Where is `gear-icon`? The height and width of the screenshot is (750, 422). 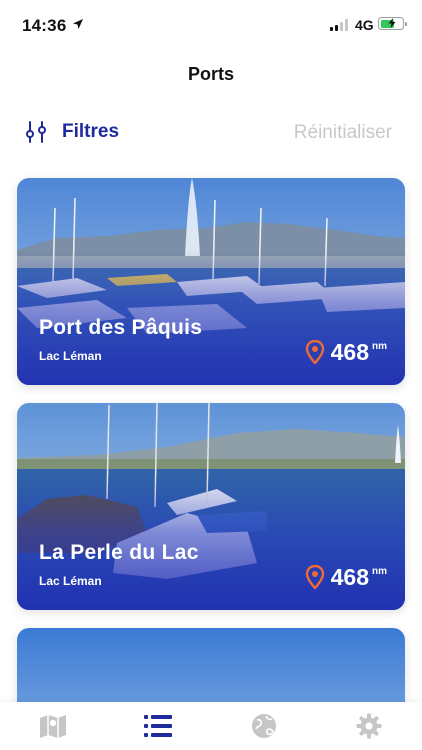 gear-icon is located at coordinates (369, 726).